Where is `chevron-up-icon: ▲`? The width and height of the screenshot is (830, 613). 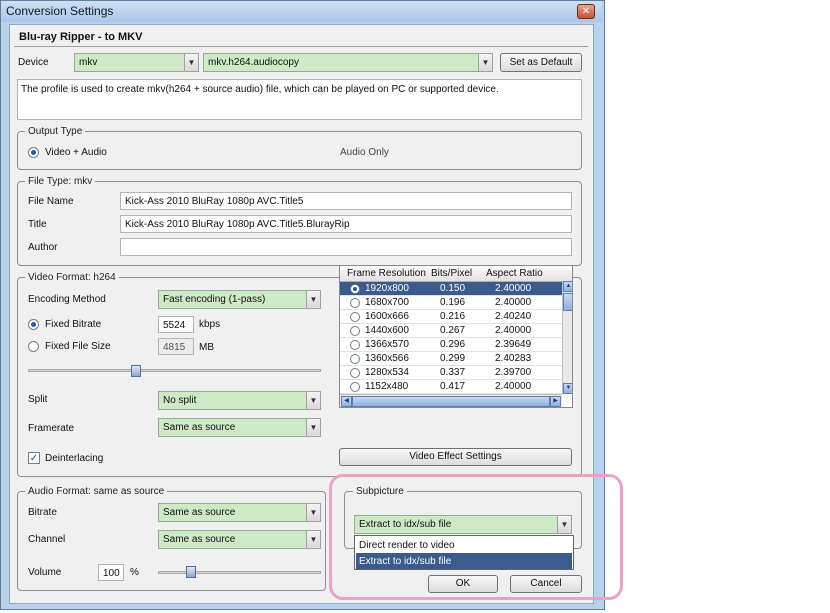
chevron-up-icon: ▲ is located at coordinates (568, 286).